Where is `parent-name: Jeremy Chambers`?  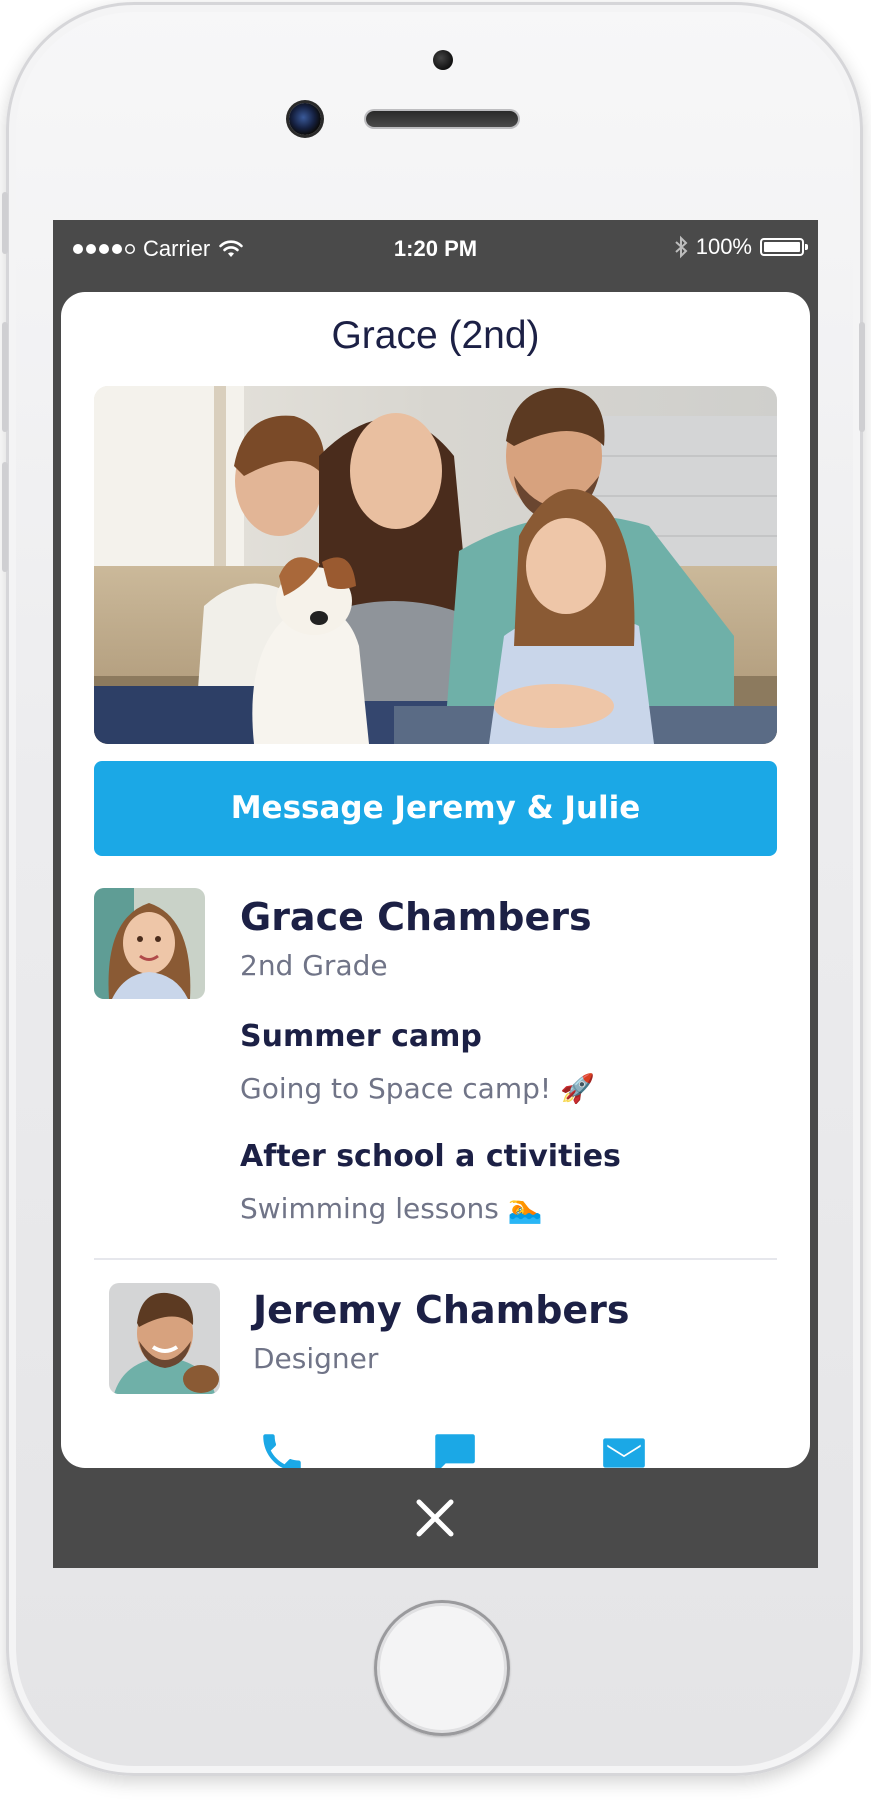
parent-name: Jeremy Chambers is located at coordinates (441, 1310).